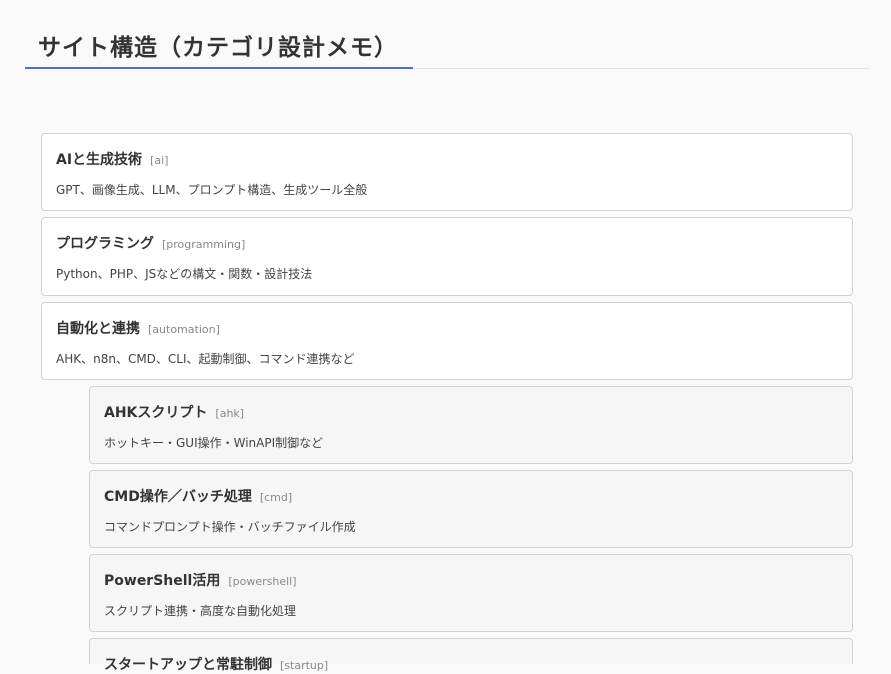 The height and width of the screenshot is (674, 891). What do you see at coordinates (98, 329) in the screenshot?
I see `category-name: 自動化と連携` at bounding box center [98, 329].